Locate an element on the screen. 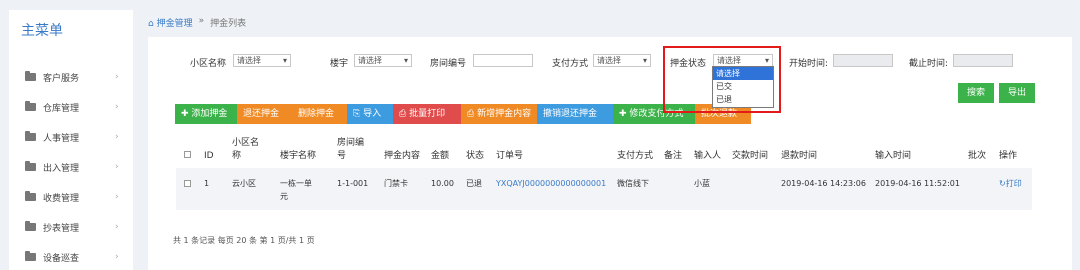  breadcrumb-home-label: 押金管理 is located at coordinates (174, 24).